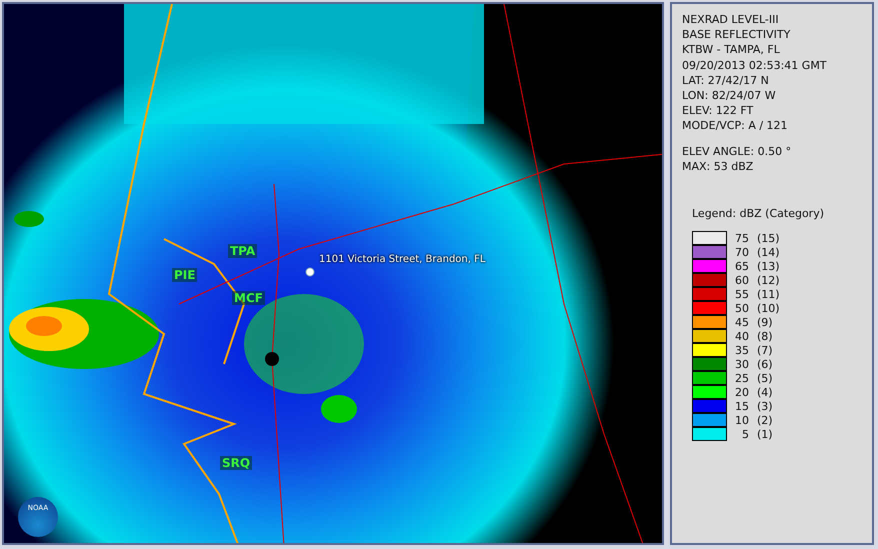 The width and height of the screenshot is (878, 549). I want to click on legend-category: (12), so click(768, 280).